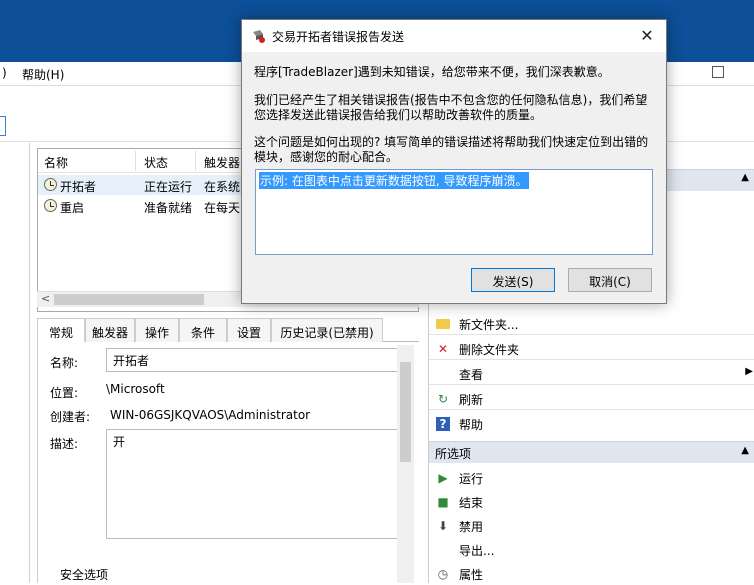  I want to click on task-status: 正在运行, so click(168, 187).